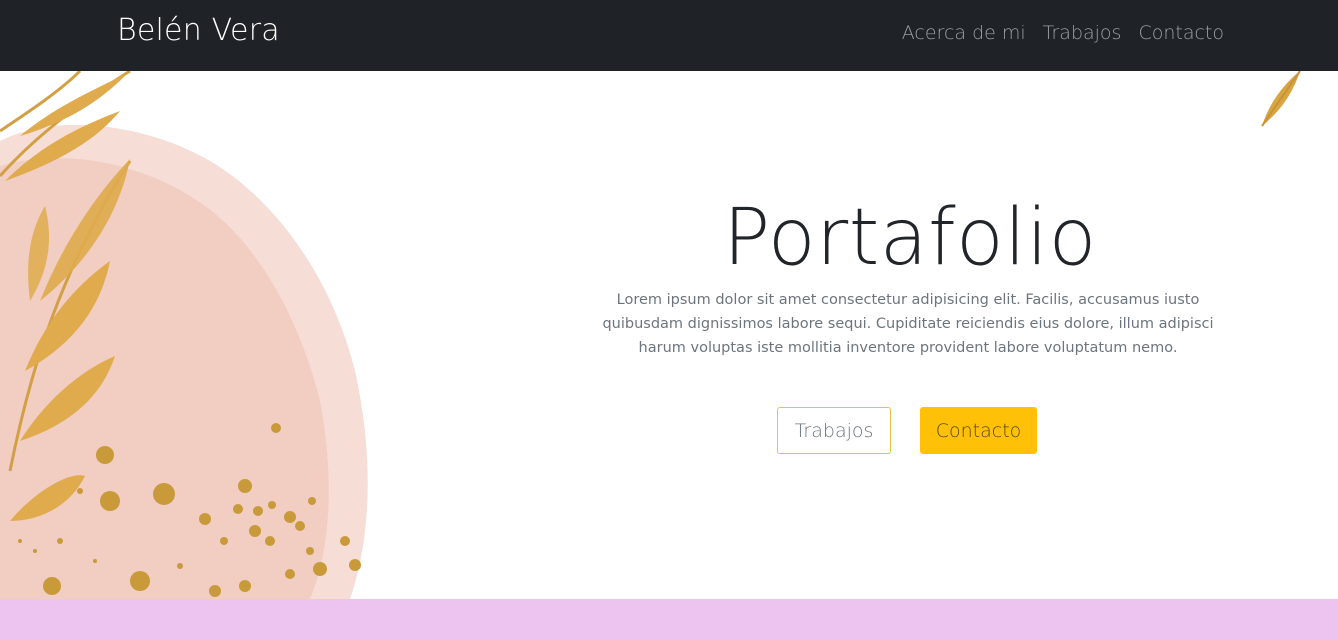 This screenshot has height=640, width=1338. I want to click on contacto-button: Contacto, so click(978, 430).